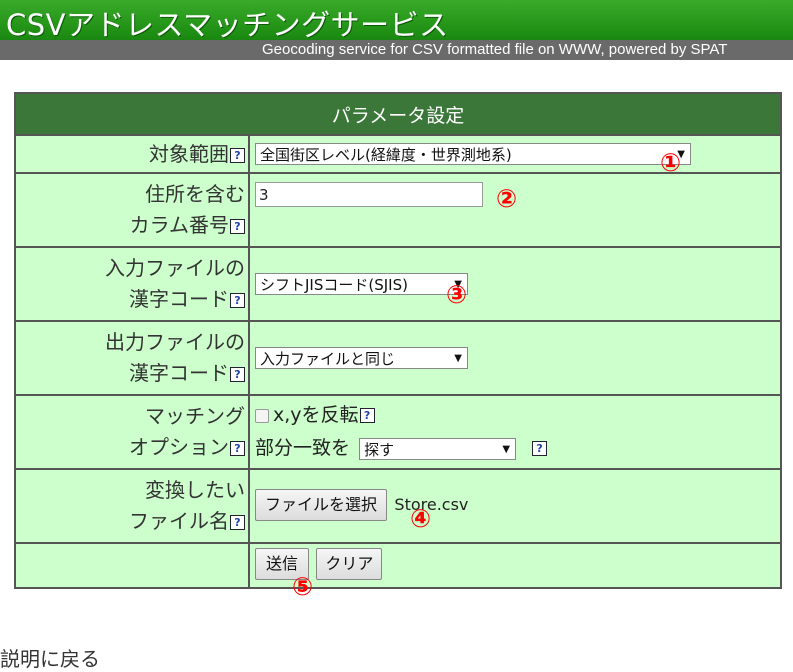  I want to click on input-encoding-select: シフトJISコード(SJIS) ▼, so click(361, 284).